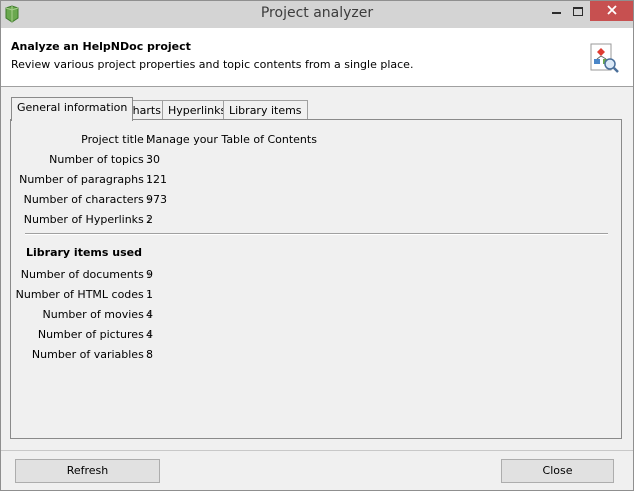 The height and width of the screenshot is (491, 634). What do you see at coordinates (557, 471) in the screenshot?
I see `close-button: Close` at bounding box center [557, 471].